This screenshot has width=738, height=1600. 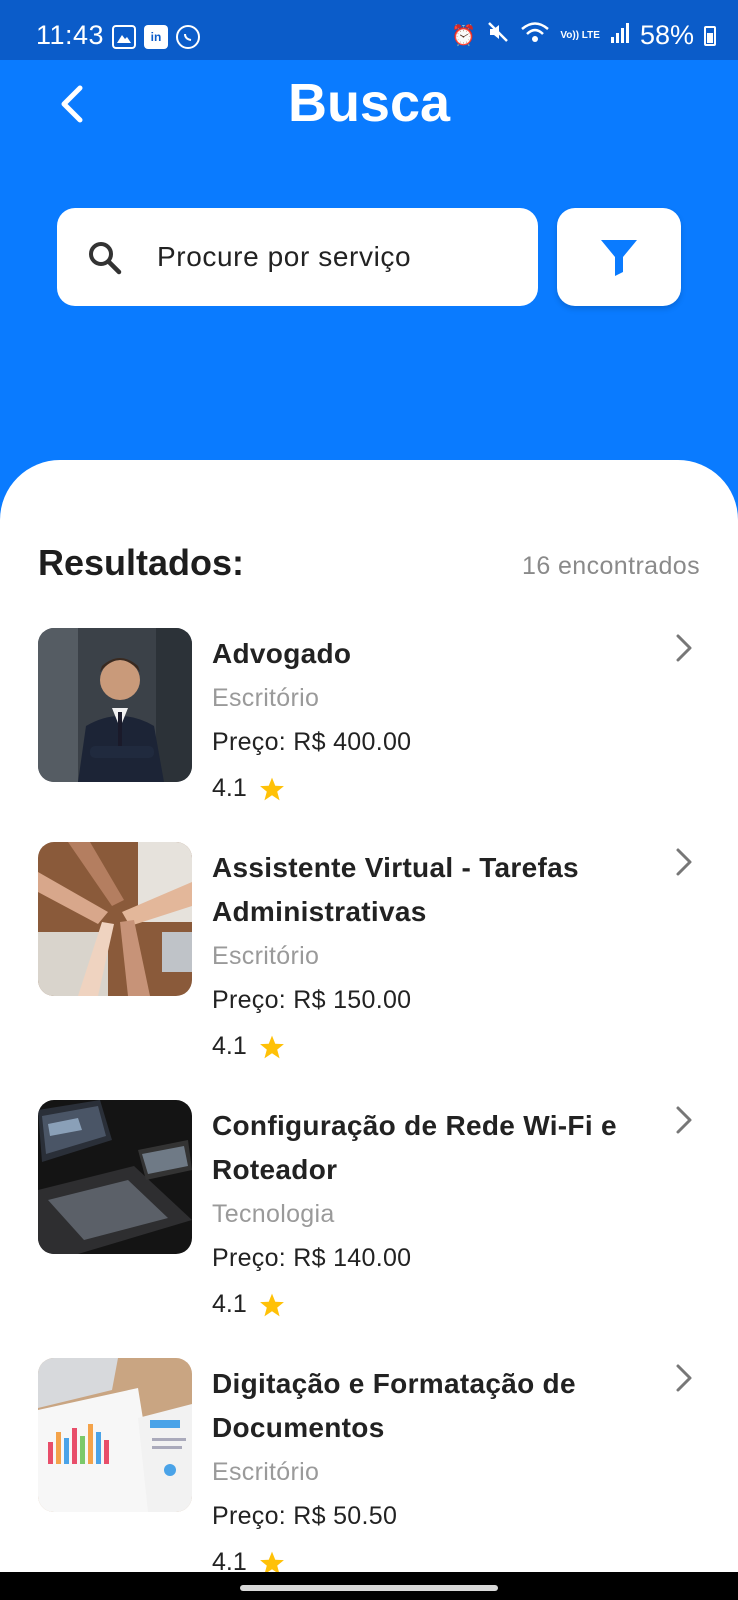 I want to click on service-item: Advogado Escritório Preço: R$ 400.00 4.1, so click(x=369, y=723).